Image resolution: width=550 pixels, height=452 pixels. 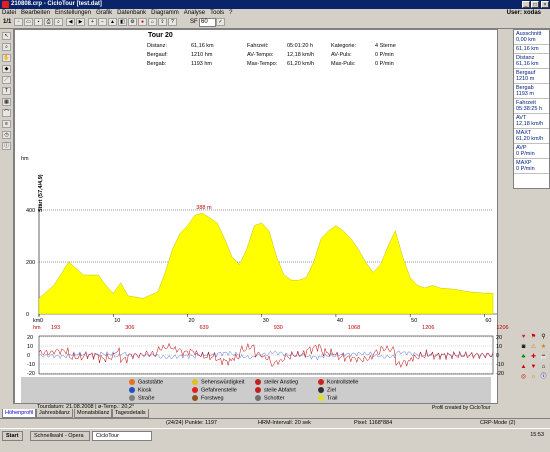 What do you see at coordinates (152, 22) in the screenshot?
I see `gpx-icon: ⌂` at bounding box center [152, 22].